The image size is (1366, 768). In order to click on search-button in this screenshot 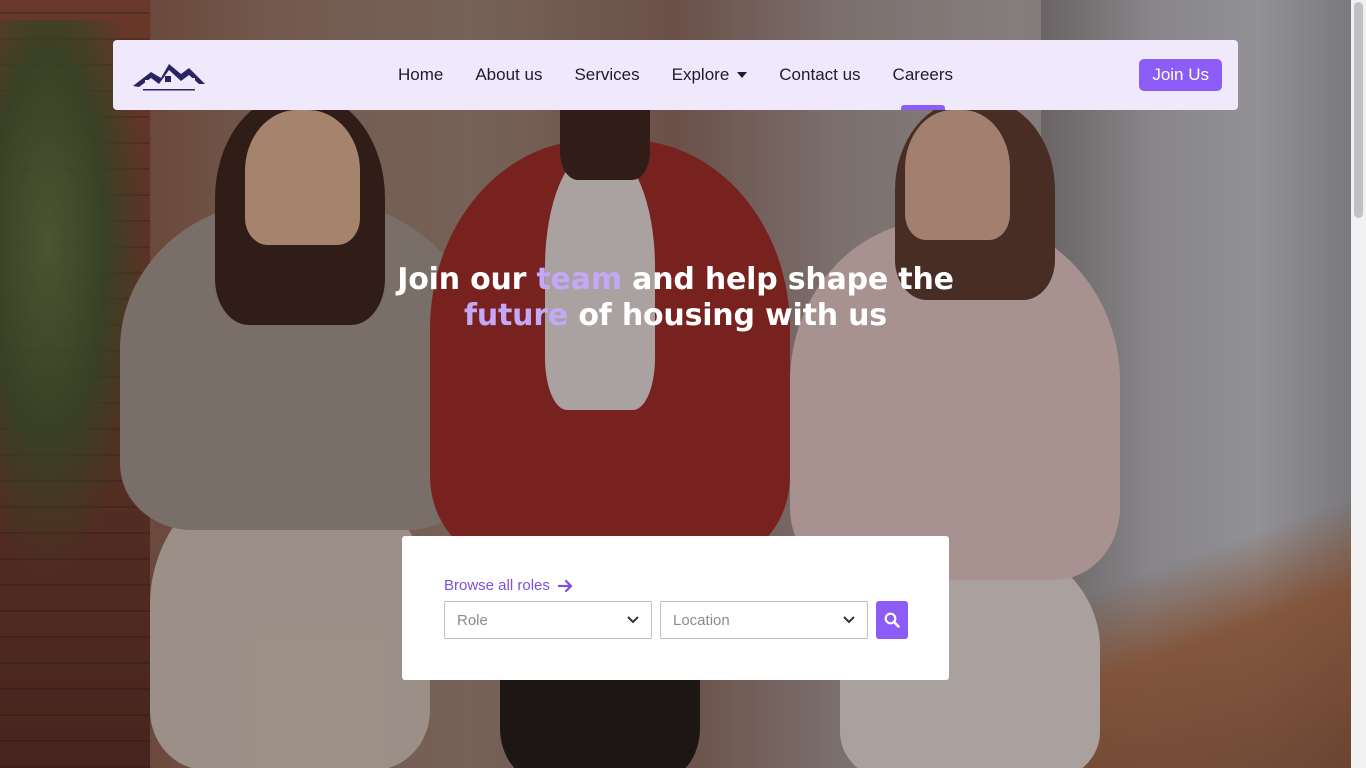, I will do `click(892, 620)`.